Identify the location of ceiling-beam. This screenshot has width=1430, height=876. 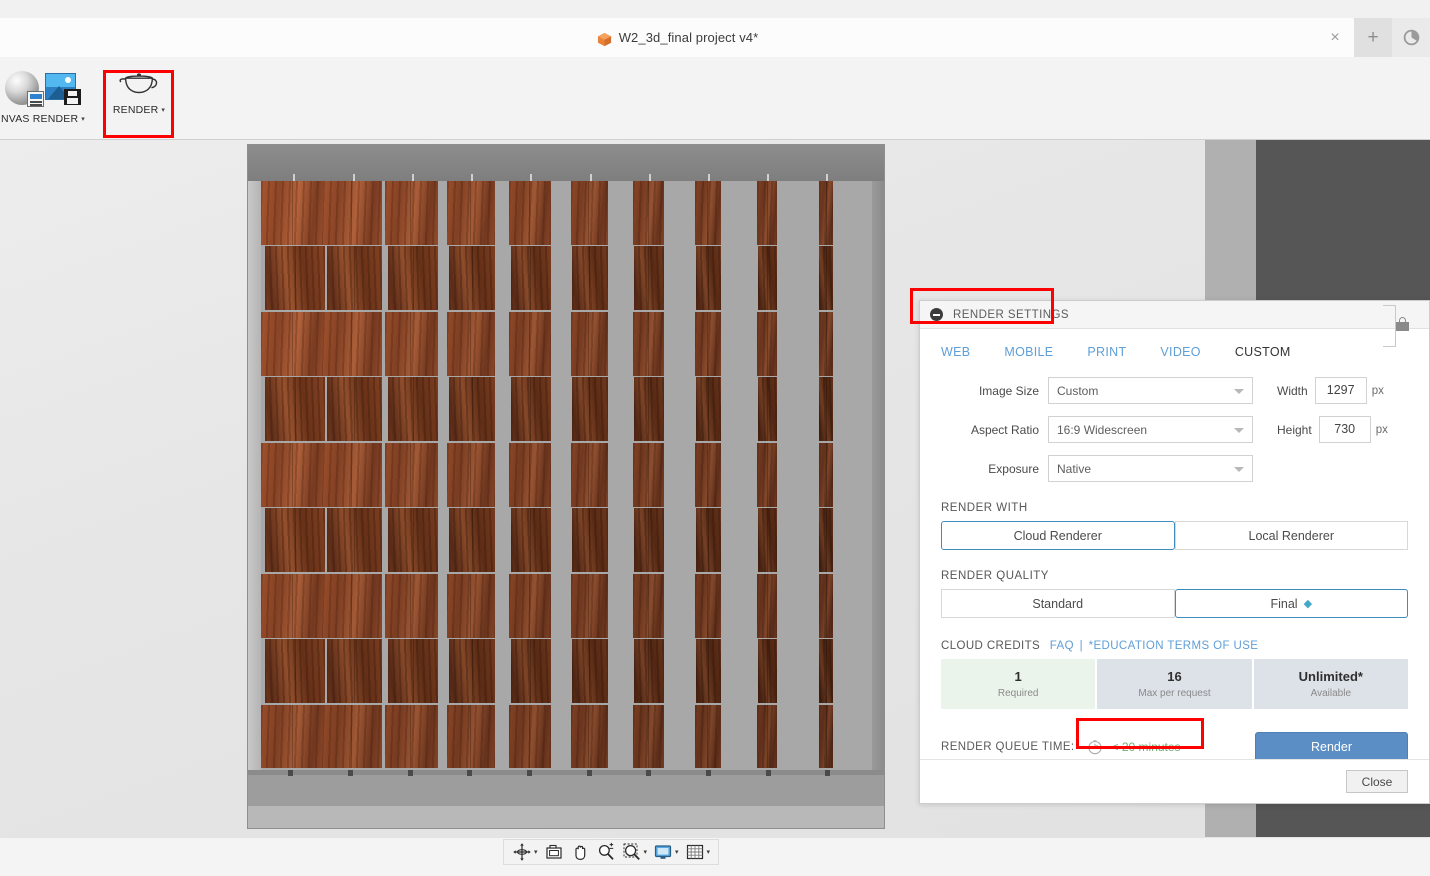
(566, 163).